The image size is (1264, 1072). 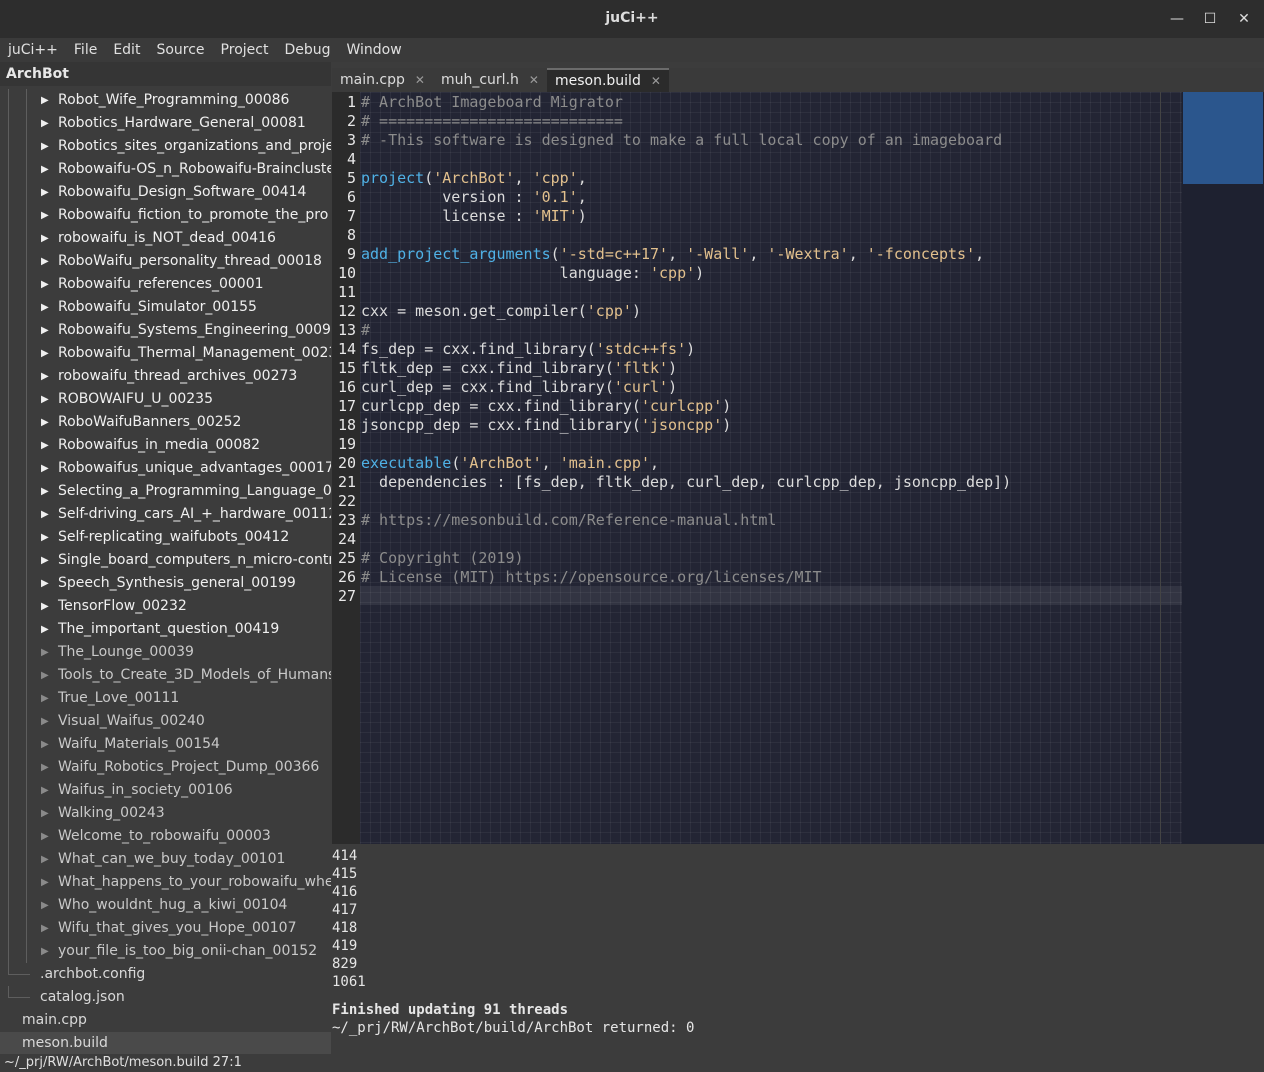 What do you see at coordinates (442, 558) in the screenshot?
I see `code-line: # Copyright (2019)` at bounding box center [442, 558].